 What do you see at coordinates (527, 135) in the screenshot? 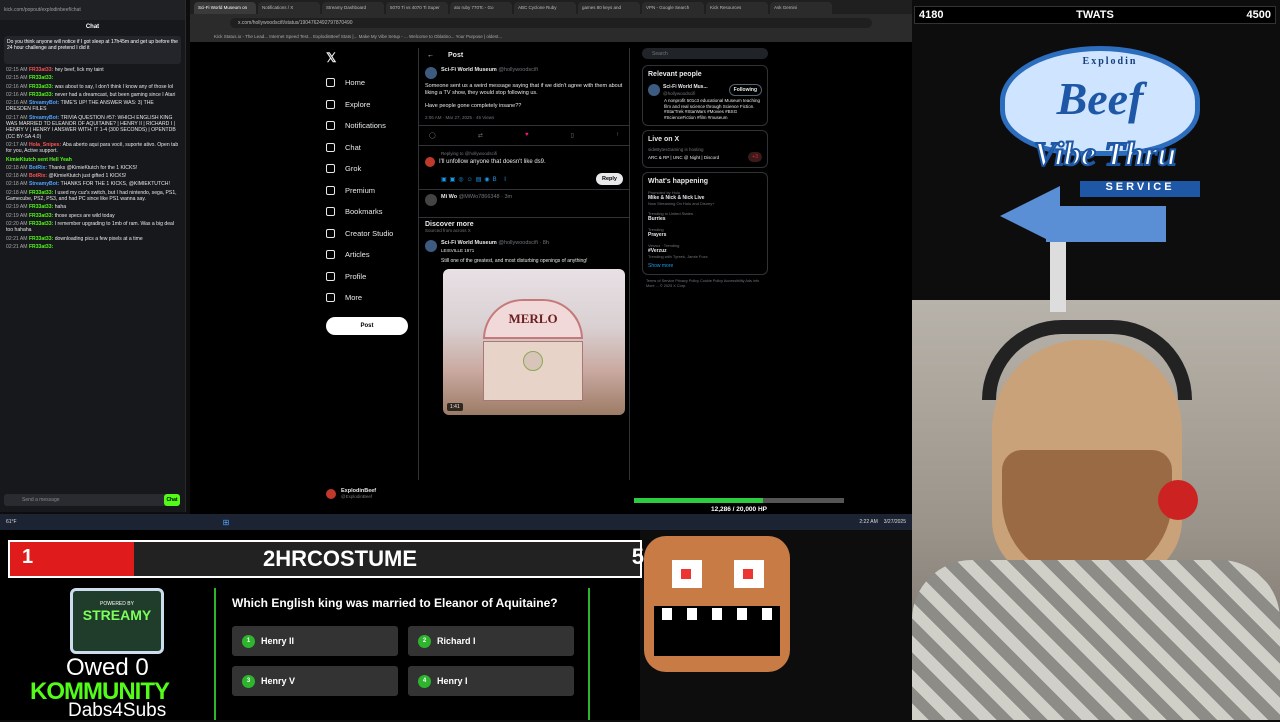
I see `like-icon: ♥` at bounding box center [527, 135].